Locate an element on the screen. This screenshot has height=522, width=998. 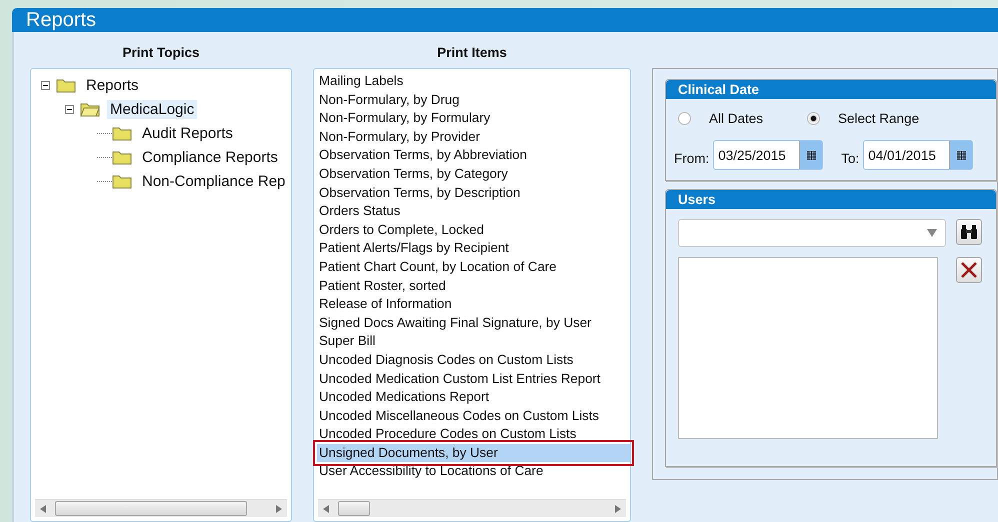
window-title: Reports is located at coordinates (61, 20).